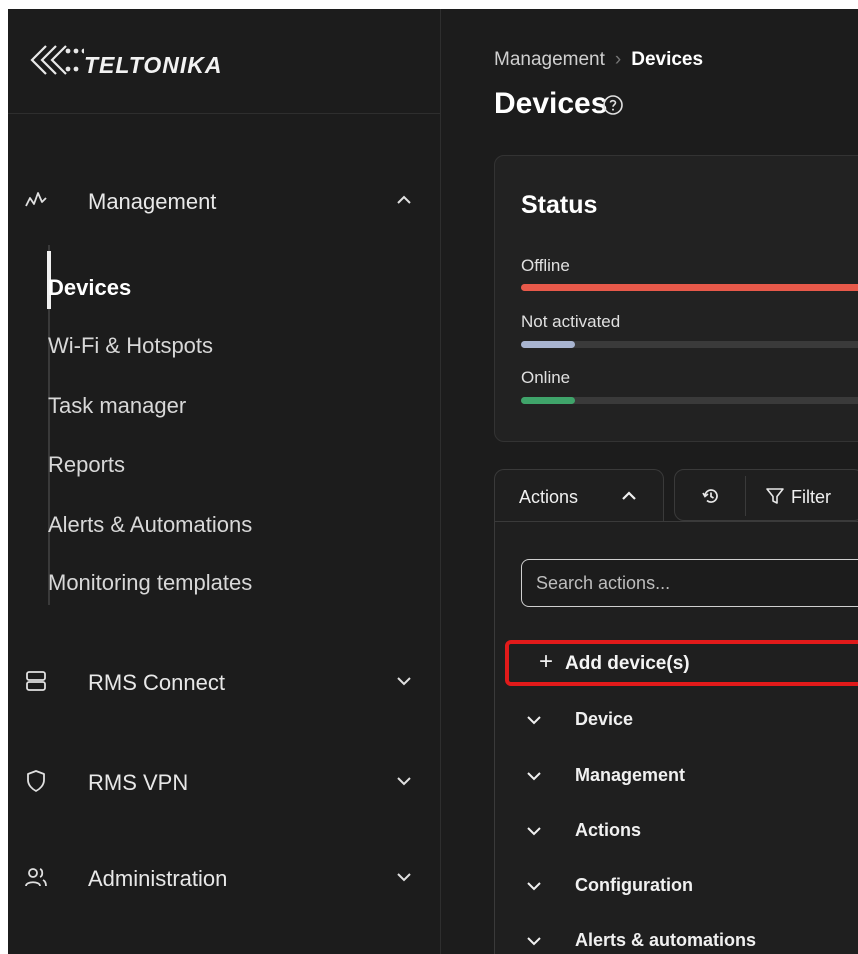 The height and width of the screenshot is (954, 858). I want to click on search-actions-input, so click(689, 583).